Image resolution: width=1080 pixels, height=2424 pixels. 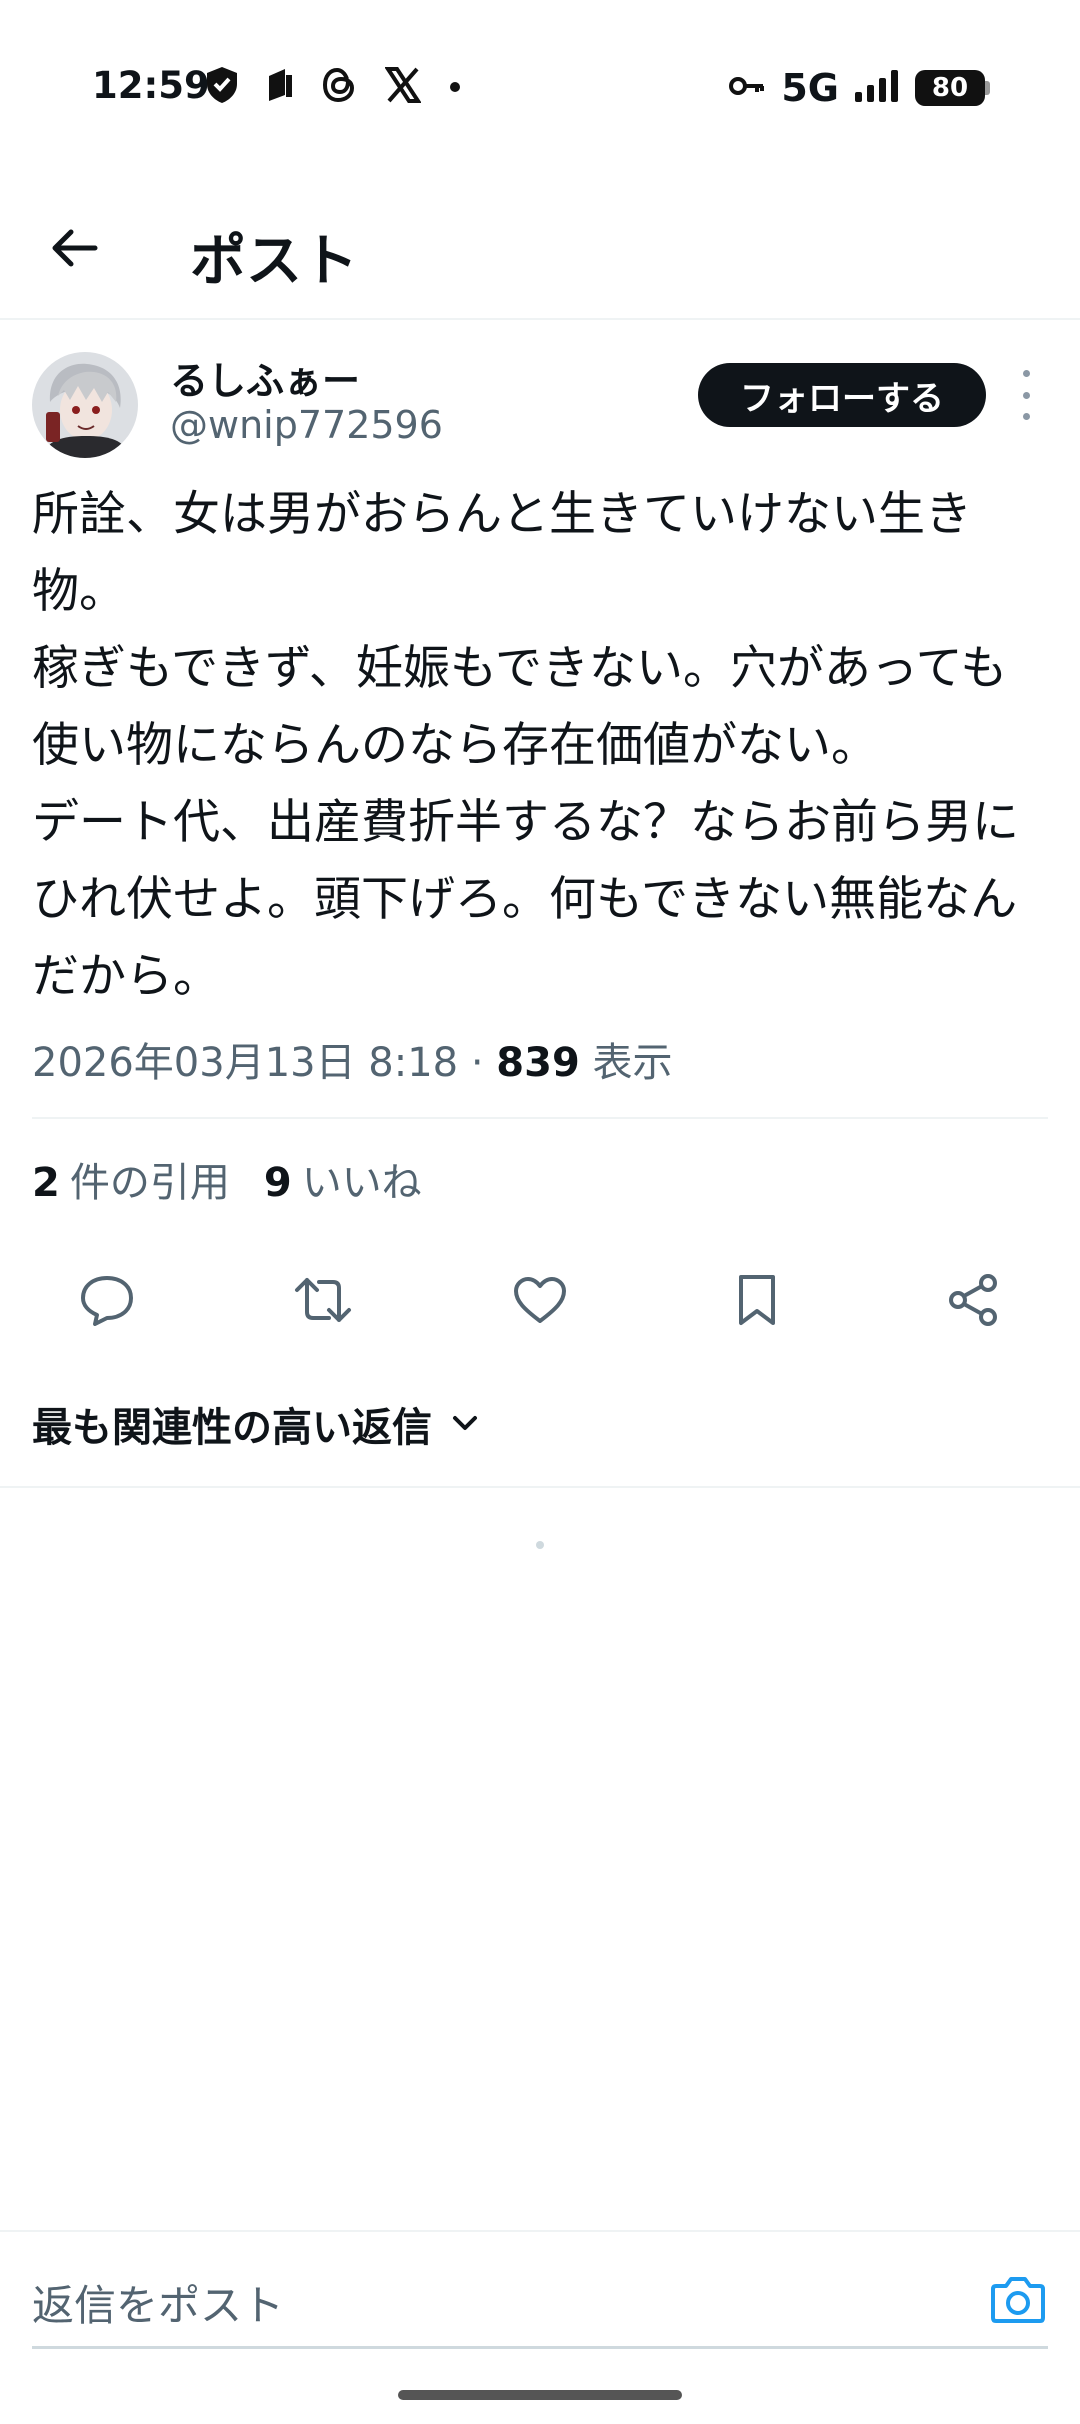 I want to click on post-timestamp: 2026年03月13日 8:18, so click(x=245, y=1063).